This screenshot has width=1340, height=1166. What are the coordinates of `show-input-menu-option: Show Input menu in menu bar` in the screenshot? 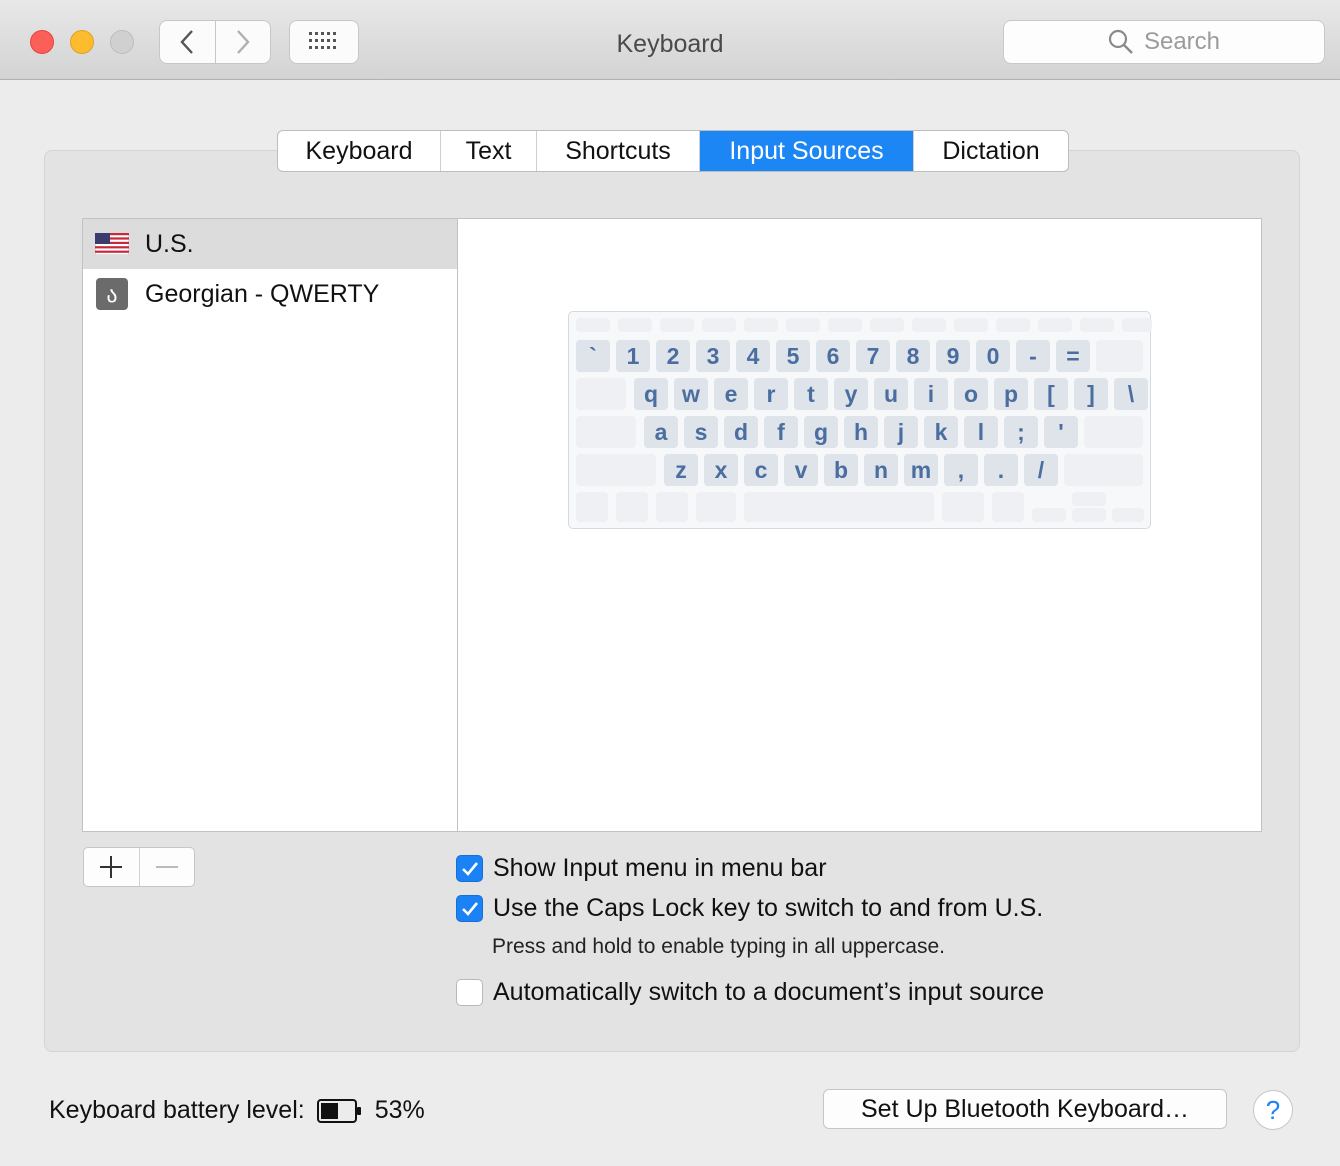 It's located at (641, 868).